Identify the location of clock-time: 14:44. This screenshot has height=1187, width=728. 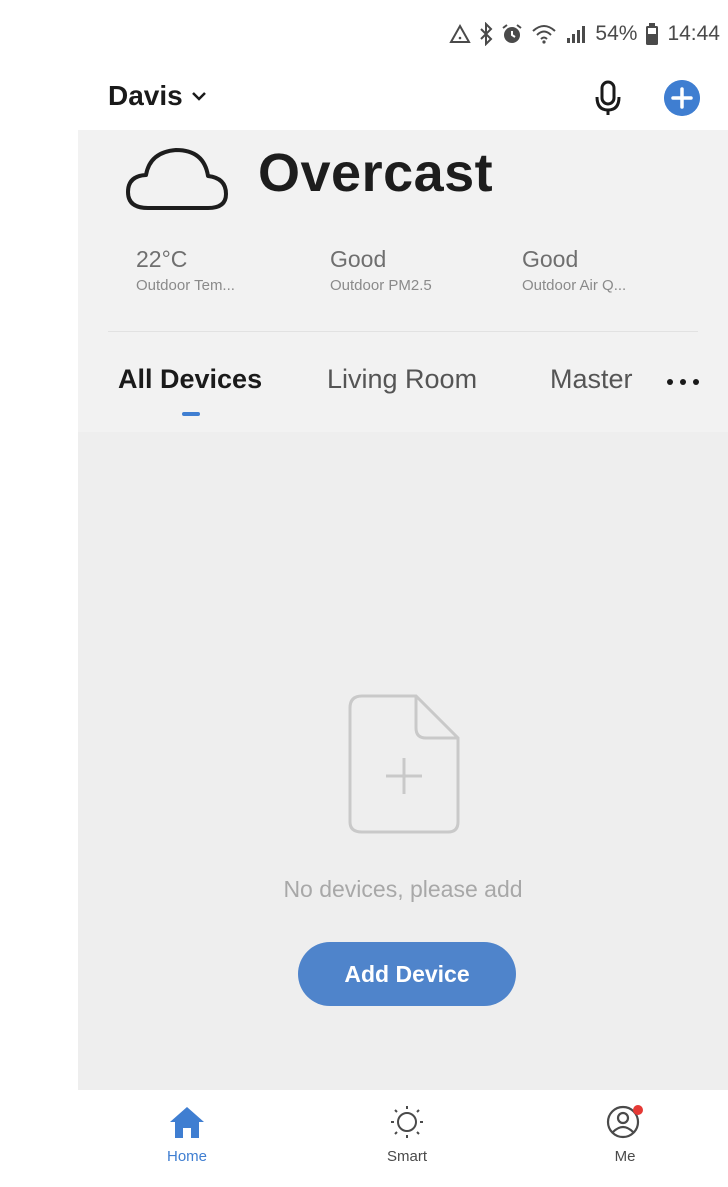
(693, 33).